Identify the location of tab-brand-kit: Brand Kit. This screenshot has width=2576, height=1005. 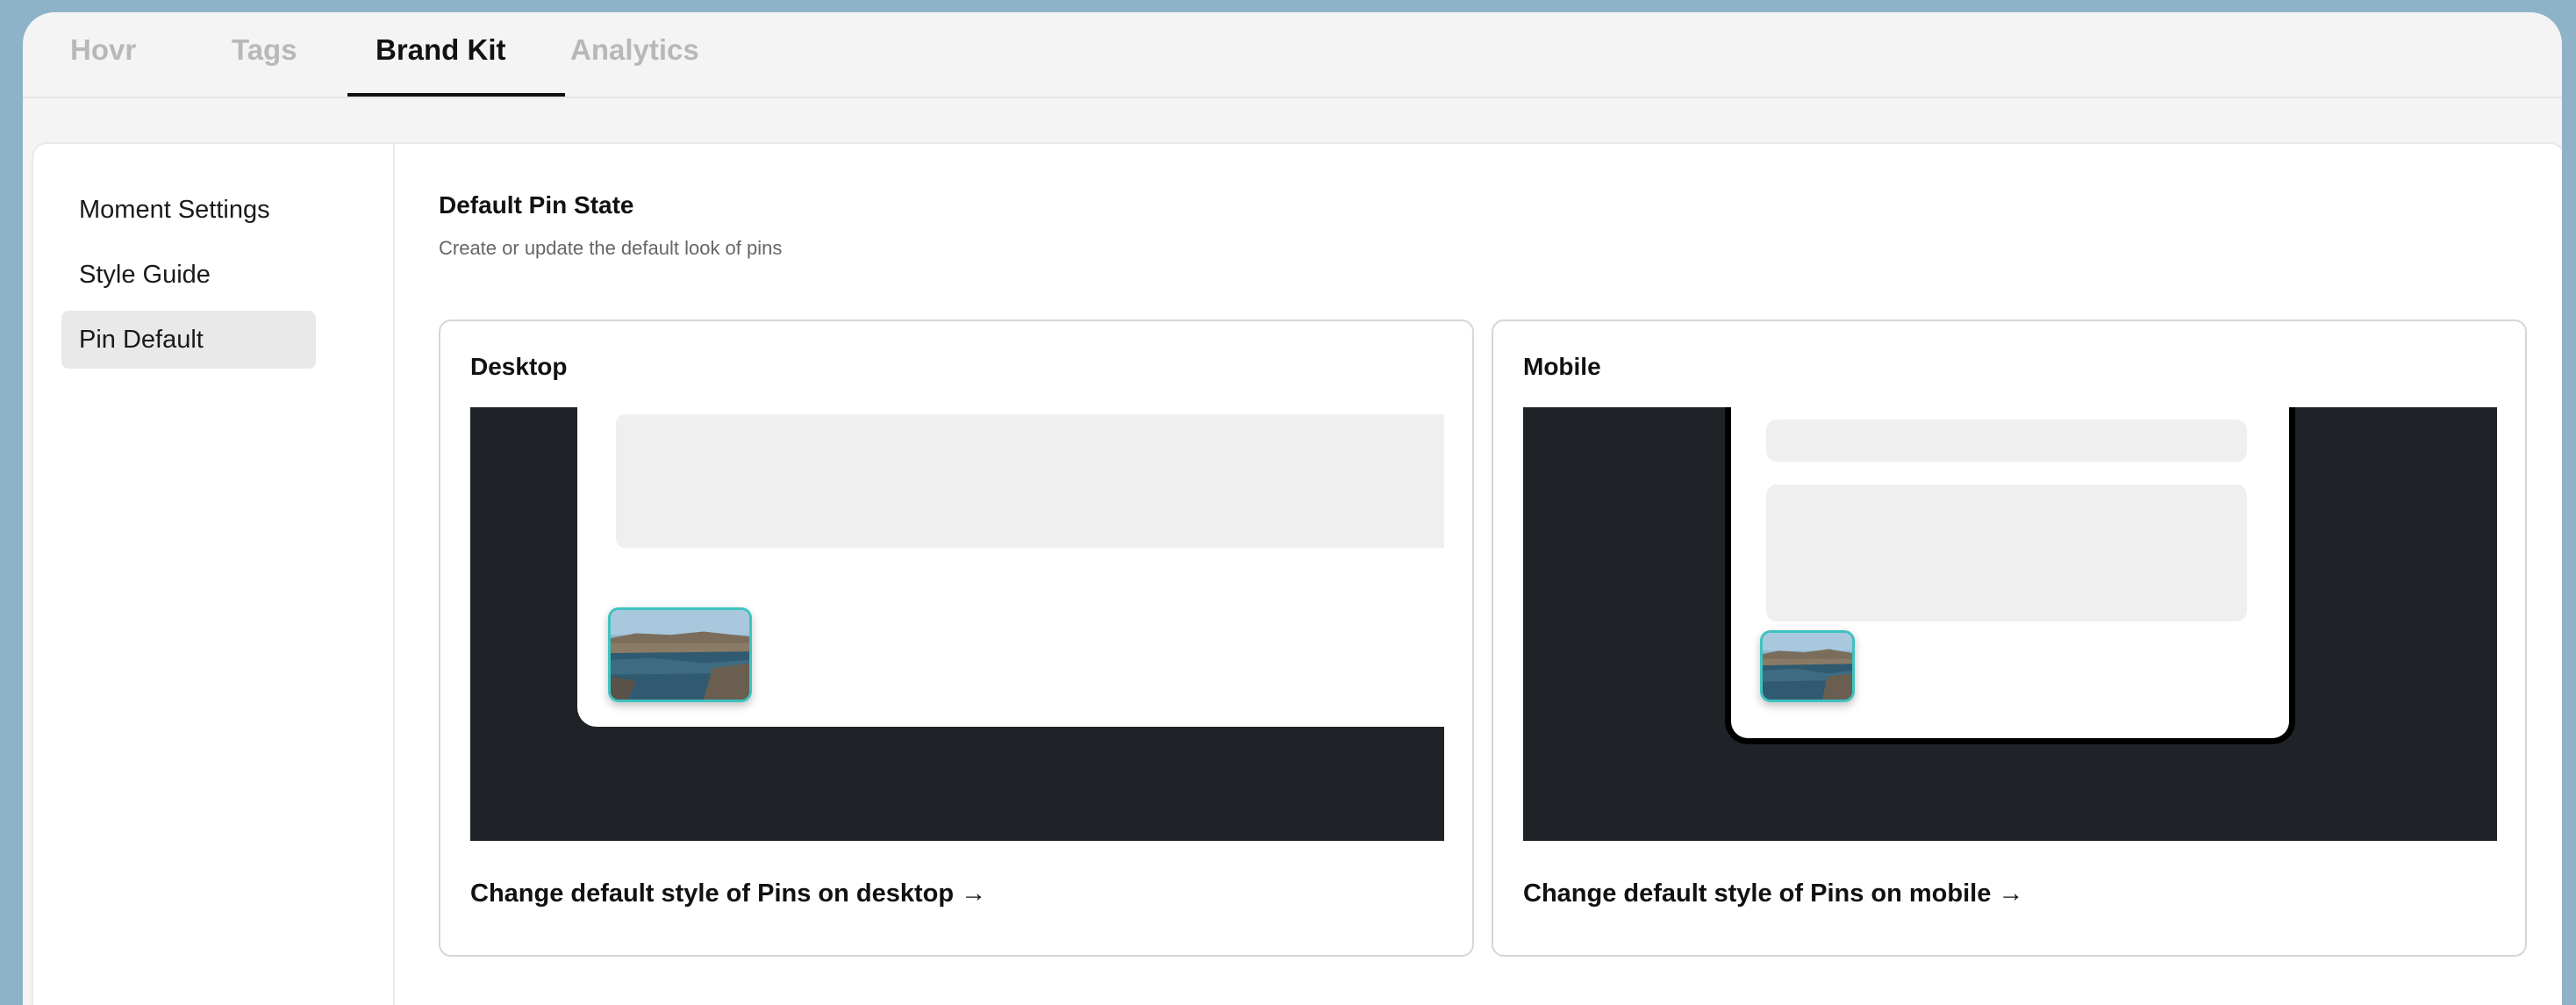
(441, 50).